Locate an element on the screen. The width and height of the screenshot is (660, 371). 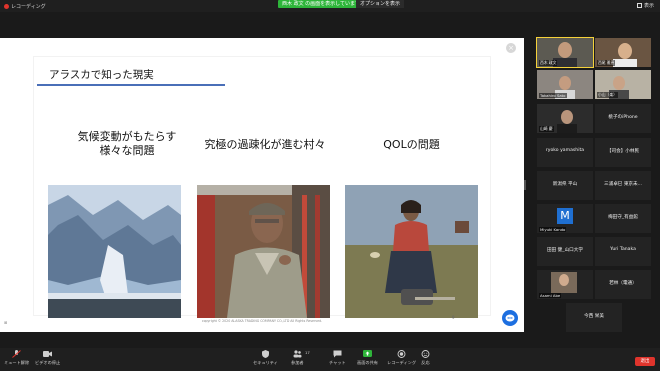
participant-name: 梅田守_有益館 is located at coordinates (623, 217).